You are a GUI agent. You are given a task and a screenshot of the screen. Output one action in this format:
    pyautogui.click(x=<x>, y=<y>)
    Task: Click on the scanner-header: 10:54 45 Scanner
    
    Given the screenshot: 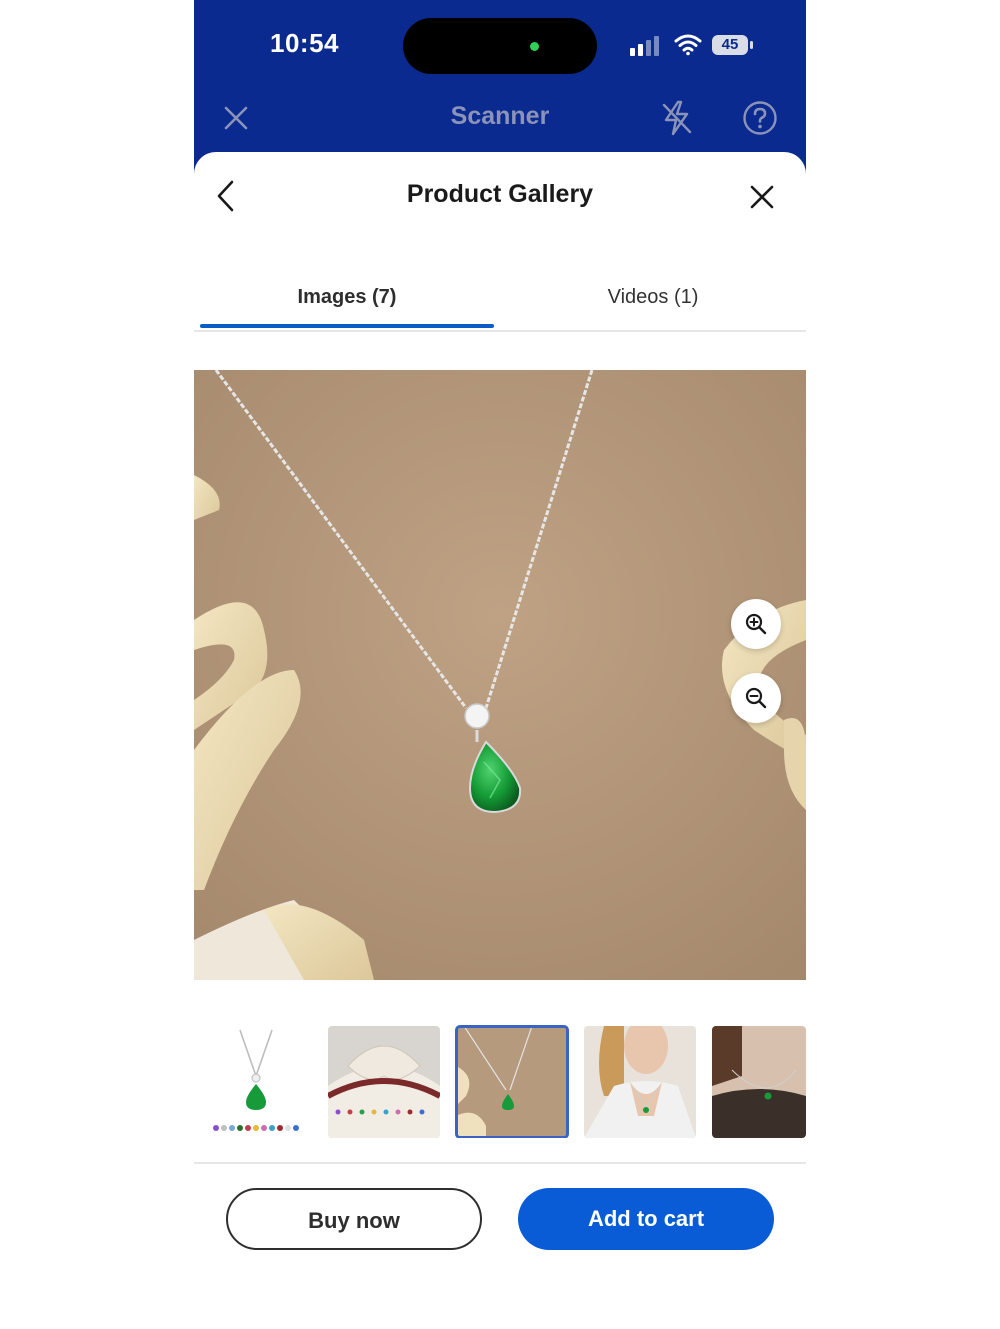 What is the action you would take?
    pyautogui.click(x=500, y=87)
    